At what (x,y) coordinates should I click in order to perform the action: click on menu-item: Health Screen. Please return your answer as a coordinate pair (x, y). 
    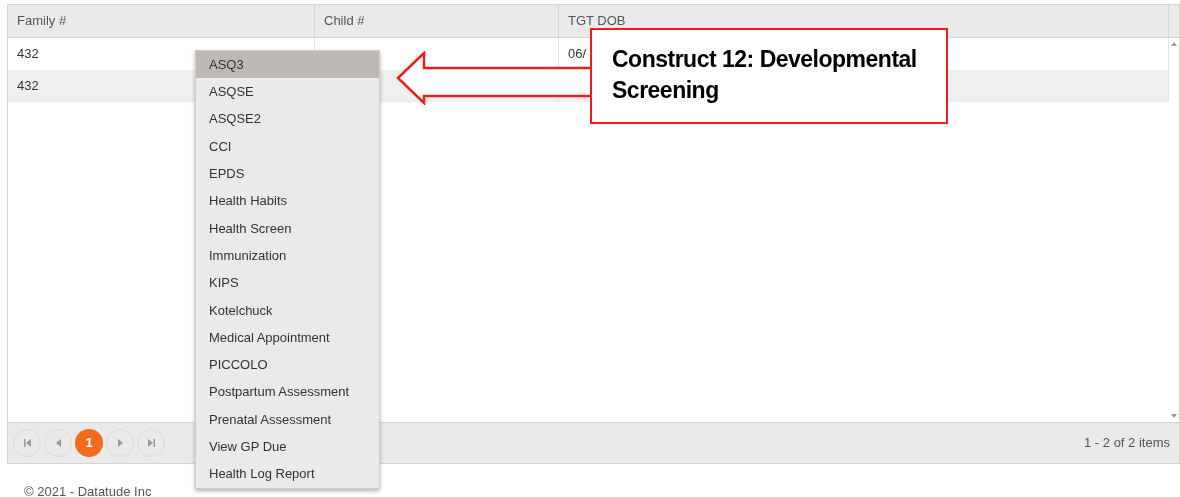
    Looking at the image, I should click on (287, 228).